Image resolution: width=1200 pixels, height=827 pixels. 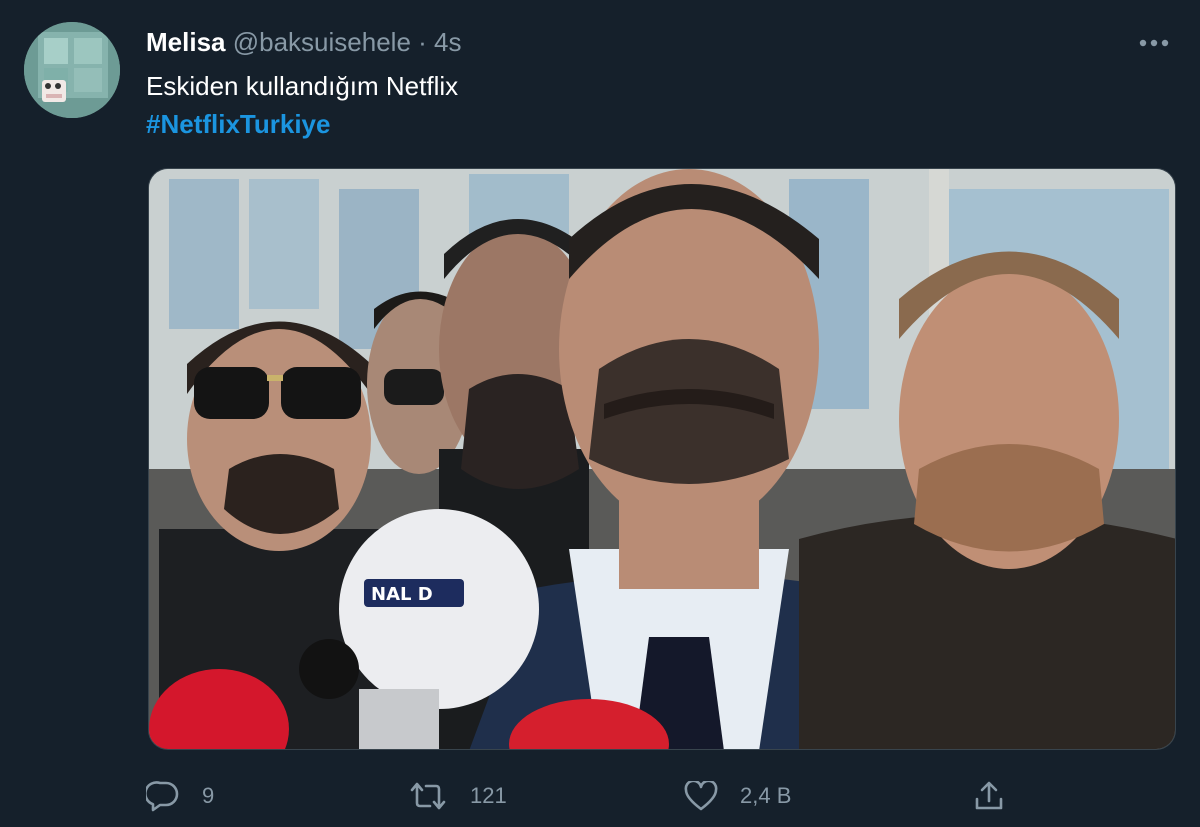 What do you see at coordinates (488, 795) in the screenshot?
I see `retweet-count: 121` at bounding box center [488, 795].